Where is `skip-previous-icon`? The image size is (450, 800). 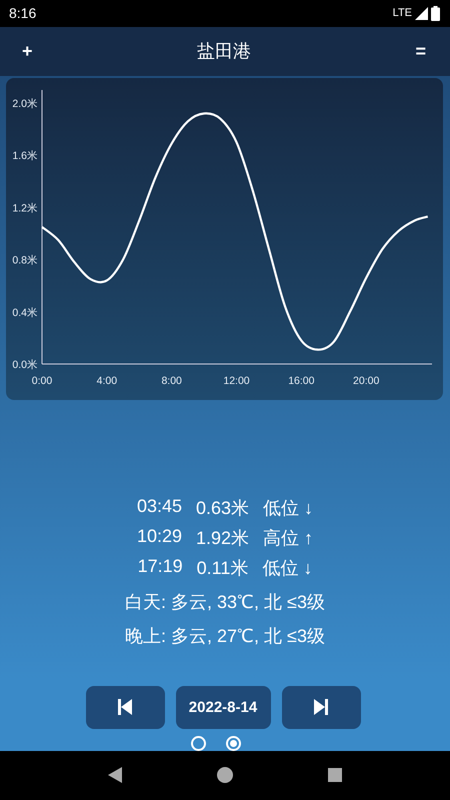 skip-previous-icon is located at coordinates (125, 707).